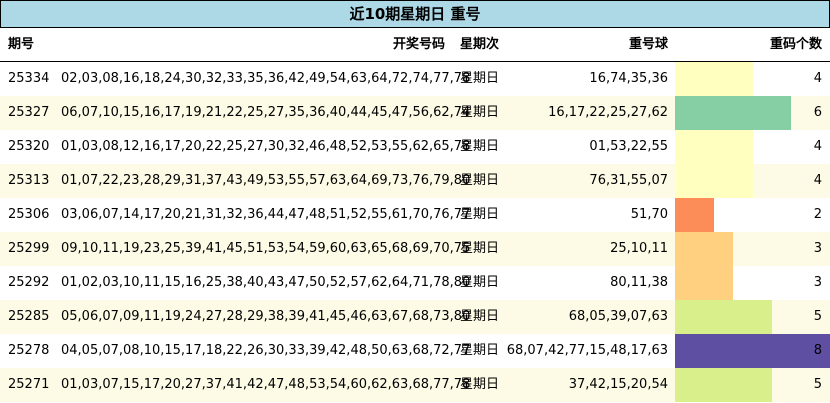  I want to click on count-cell: 6, so click(817, 112).